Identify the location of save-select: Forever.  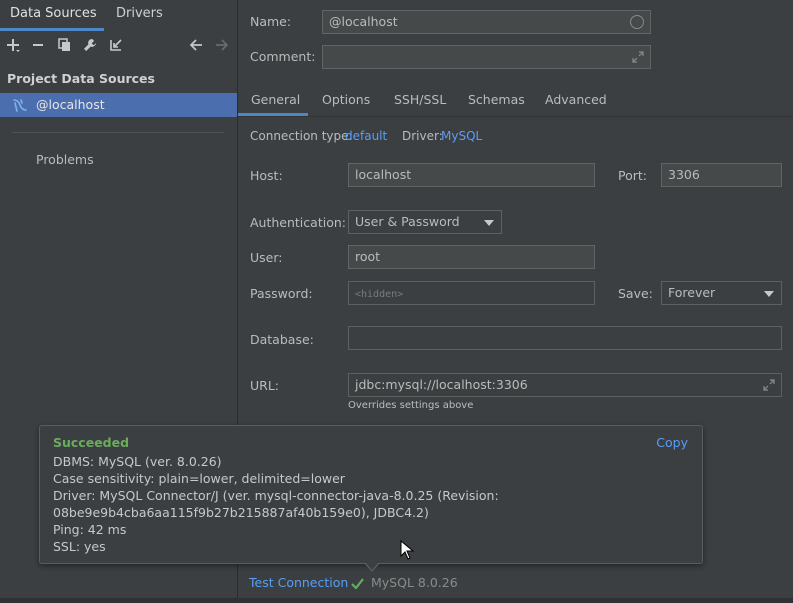
(721, 293).